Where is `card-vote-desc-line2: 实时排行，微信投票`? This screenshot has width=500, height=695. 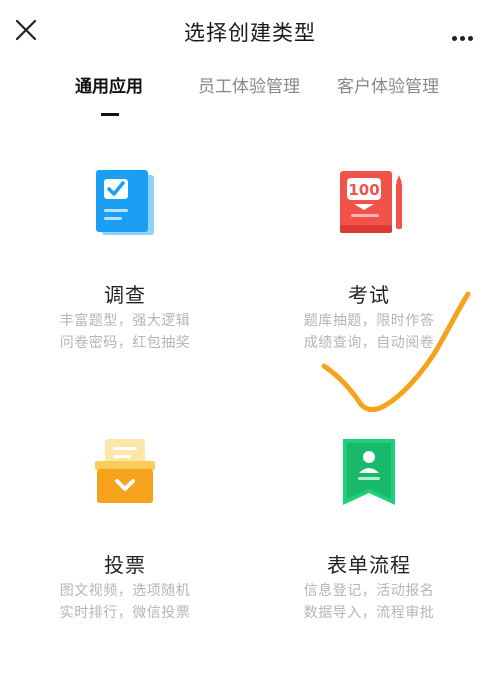 card-vote-desc-line2: 实时排行，微信投票 is located at coordinates (125, 613).